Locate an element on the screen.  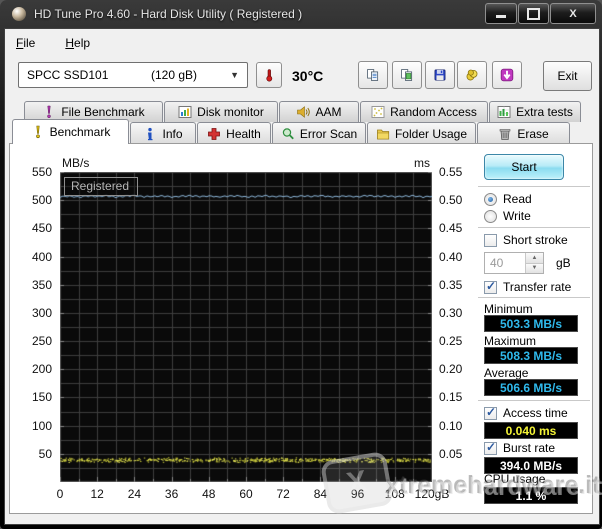
spinner-value: 40 is located at coordinates (497, 263).